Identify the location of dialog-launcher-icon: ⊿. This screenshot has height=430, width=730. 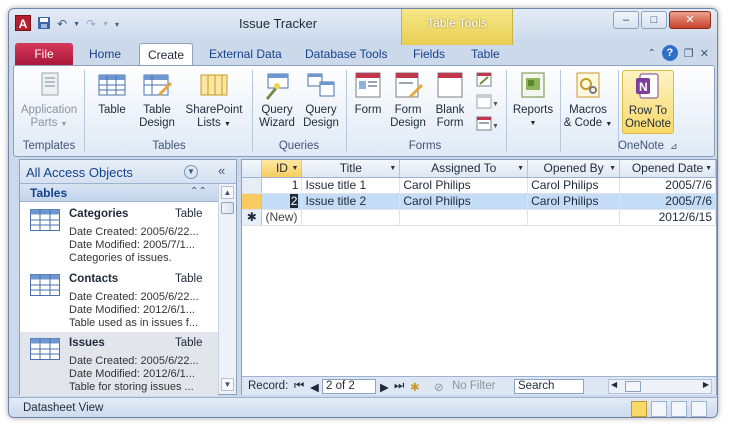
(674, 146).